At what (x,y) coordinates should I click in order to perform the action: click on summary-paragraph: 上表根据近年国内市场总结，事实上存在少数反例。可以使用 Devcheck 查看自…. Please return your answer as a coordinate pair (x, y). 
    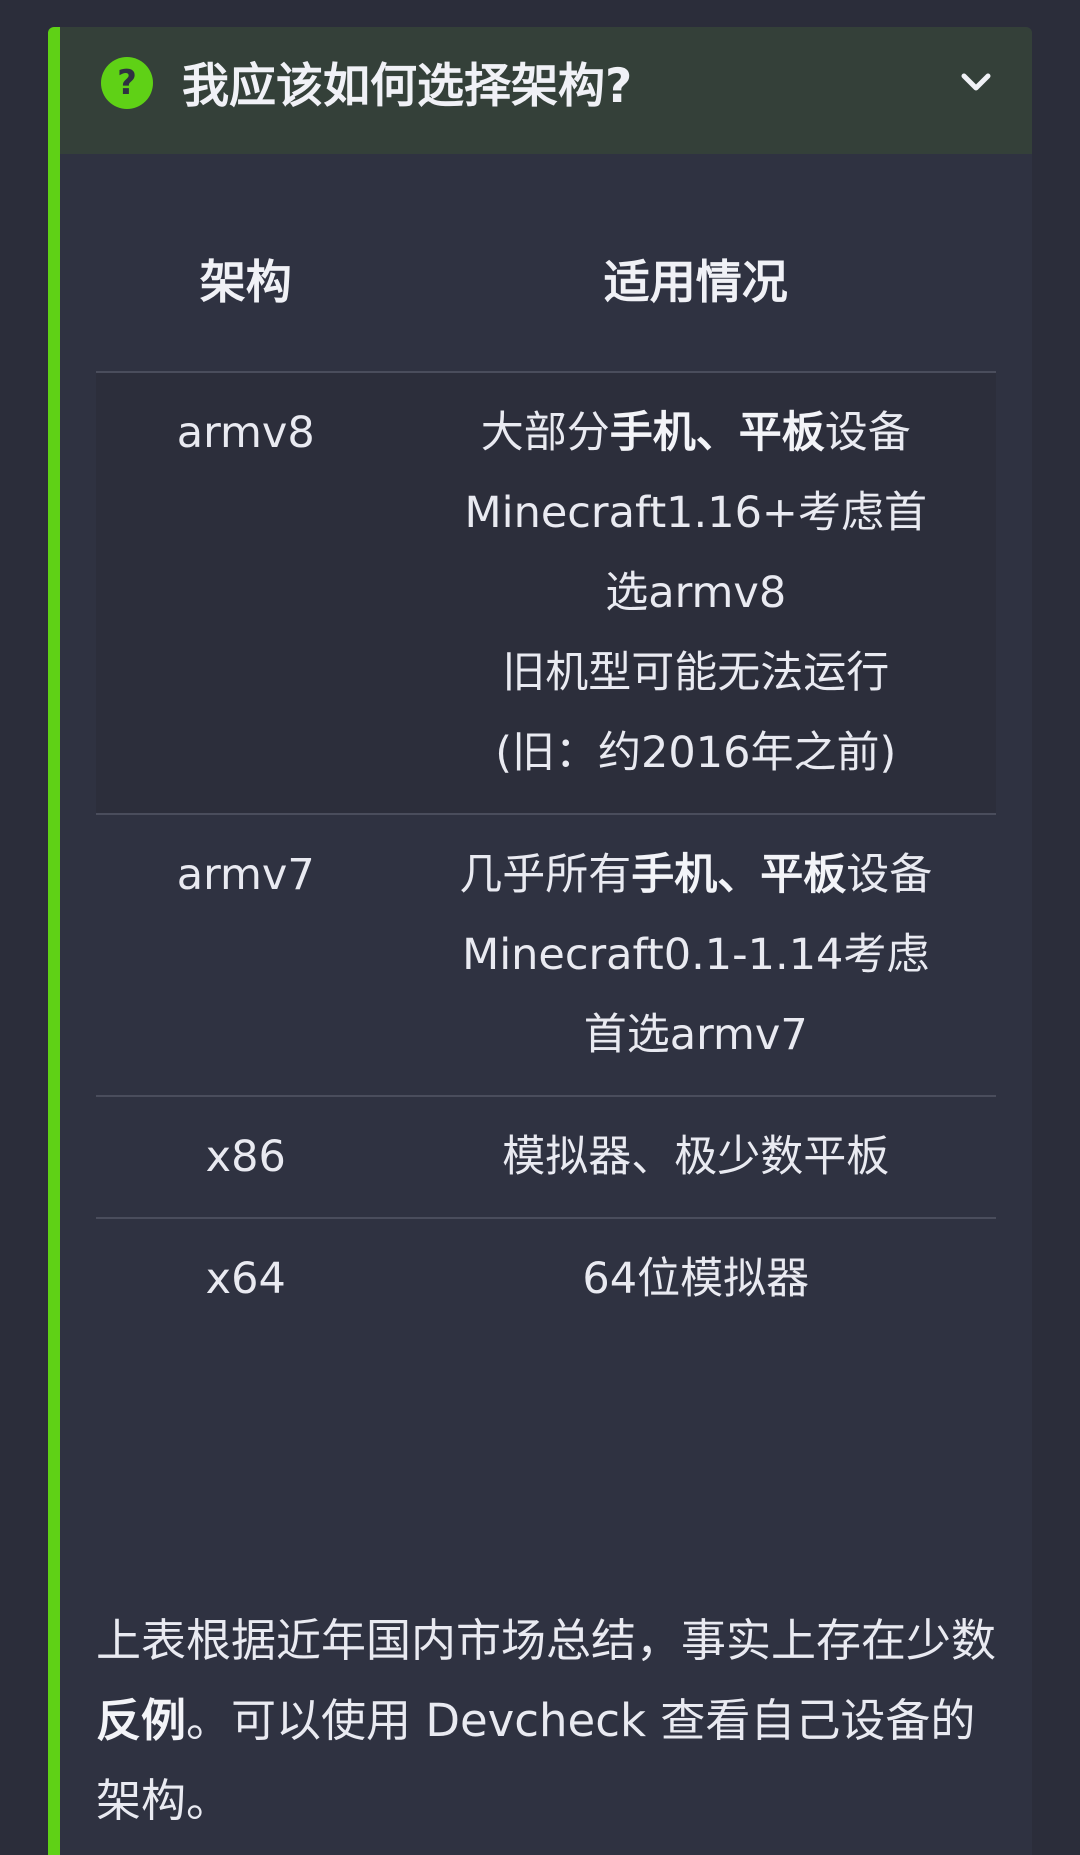
    Looking at the image, I should click on (546, 1721).